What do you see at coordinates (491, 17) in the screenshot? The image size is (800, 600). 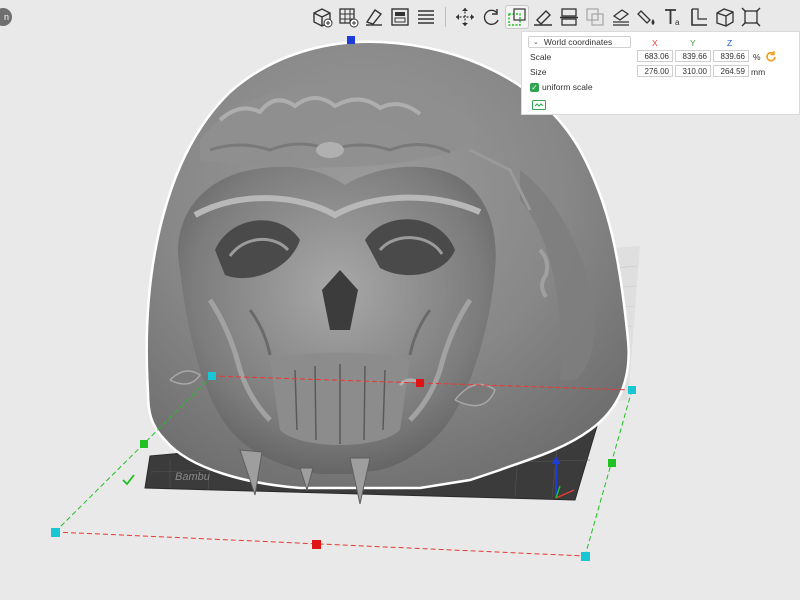 I see `rotate-icon` at bounding box center [491, 17].